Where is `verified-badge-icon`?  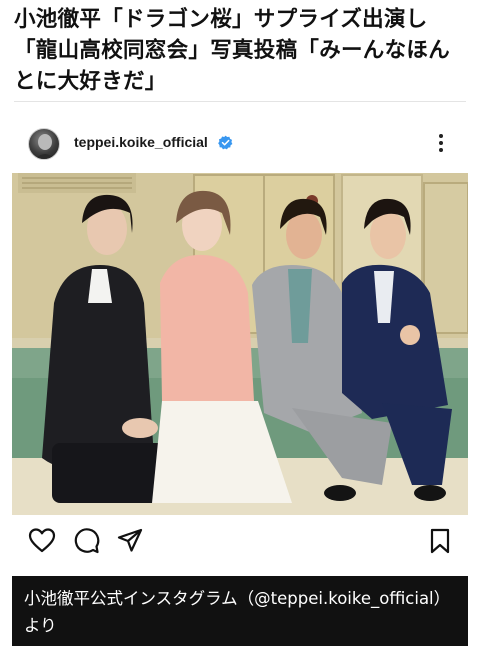 verified-badge-icon is located at coordinates (225, 142).